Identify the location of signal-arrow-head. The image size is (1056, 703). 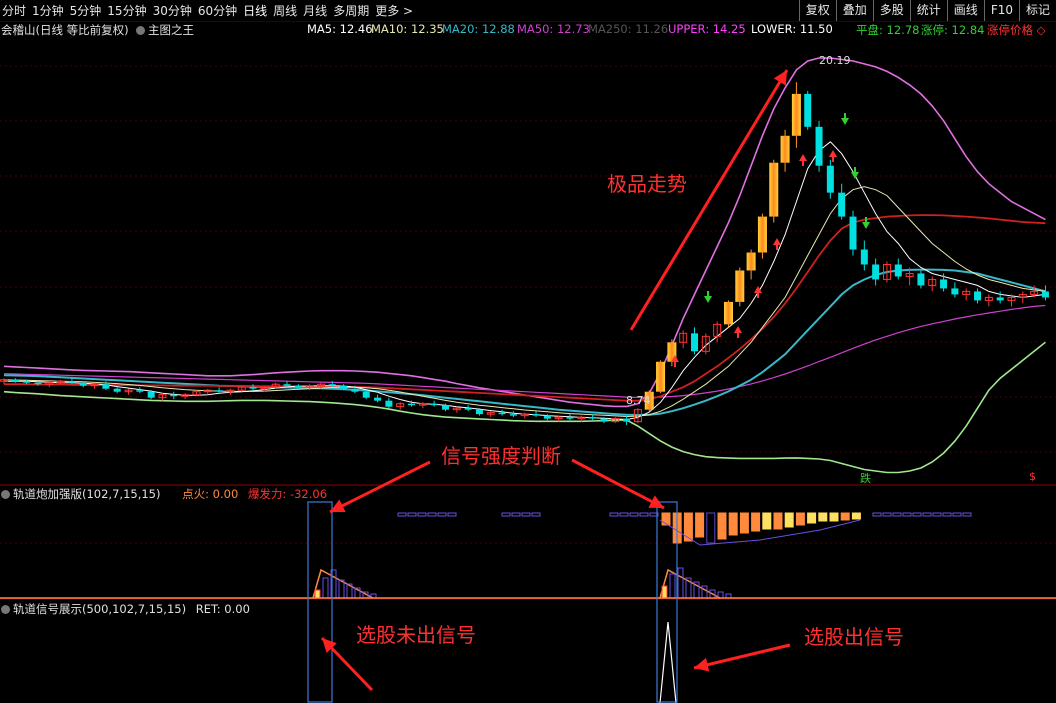
(702, 664).